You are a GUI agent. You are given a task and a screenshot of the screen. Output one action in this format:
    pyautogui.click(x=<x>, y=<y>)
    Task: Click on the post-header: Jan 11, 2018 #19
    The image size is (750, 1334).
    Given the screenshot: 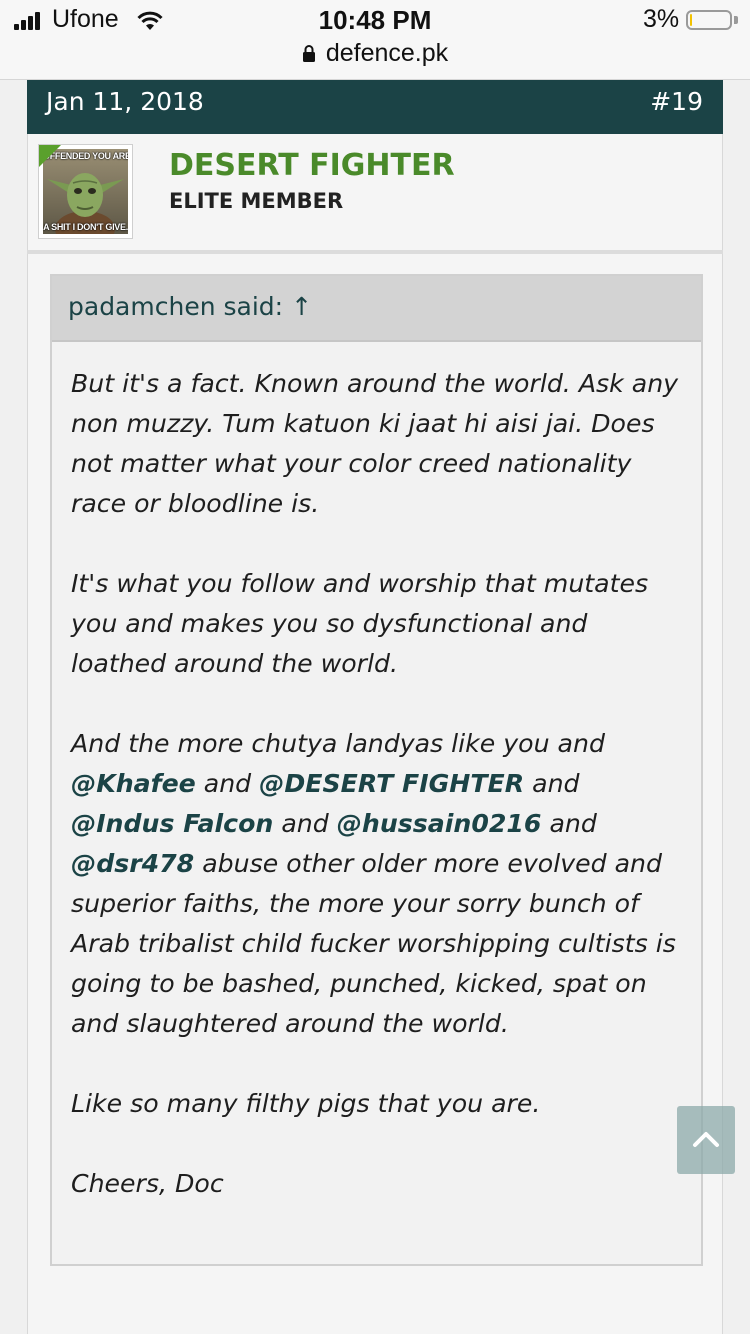 What is the action you would take?
    pyautogui.click(x=375, y=107)
    